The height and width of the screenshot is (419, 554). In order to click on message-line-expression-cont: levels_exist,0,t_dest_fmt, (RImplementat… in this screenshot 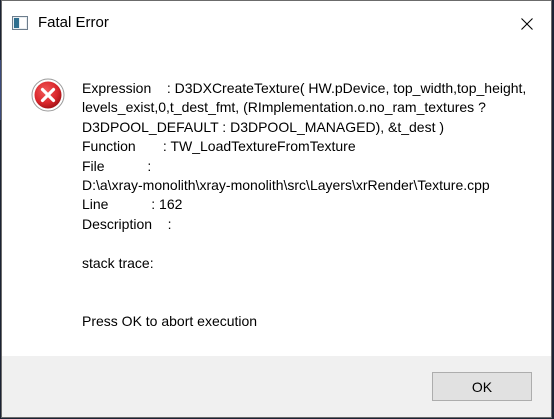, I will do `click(284, 107)`.